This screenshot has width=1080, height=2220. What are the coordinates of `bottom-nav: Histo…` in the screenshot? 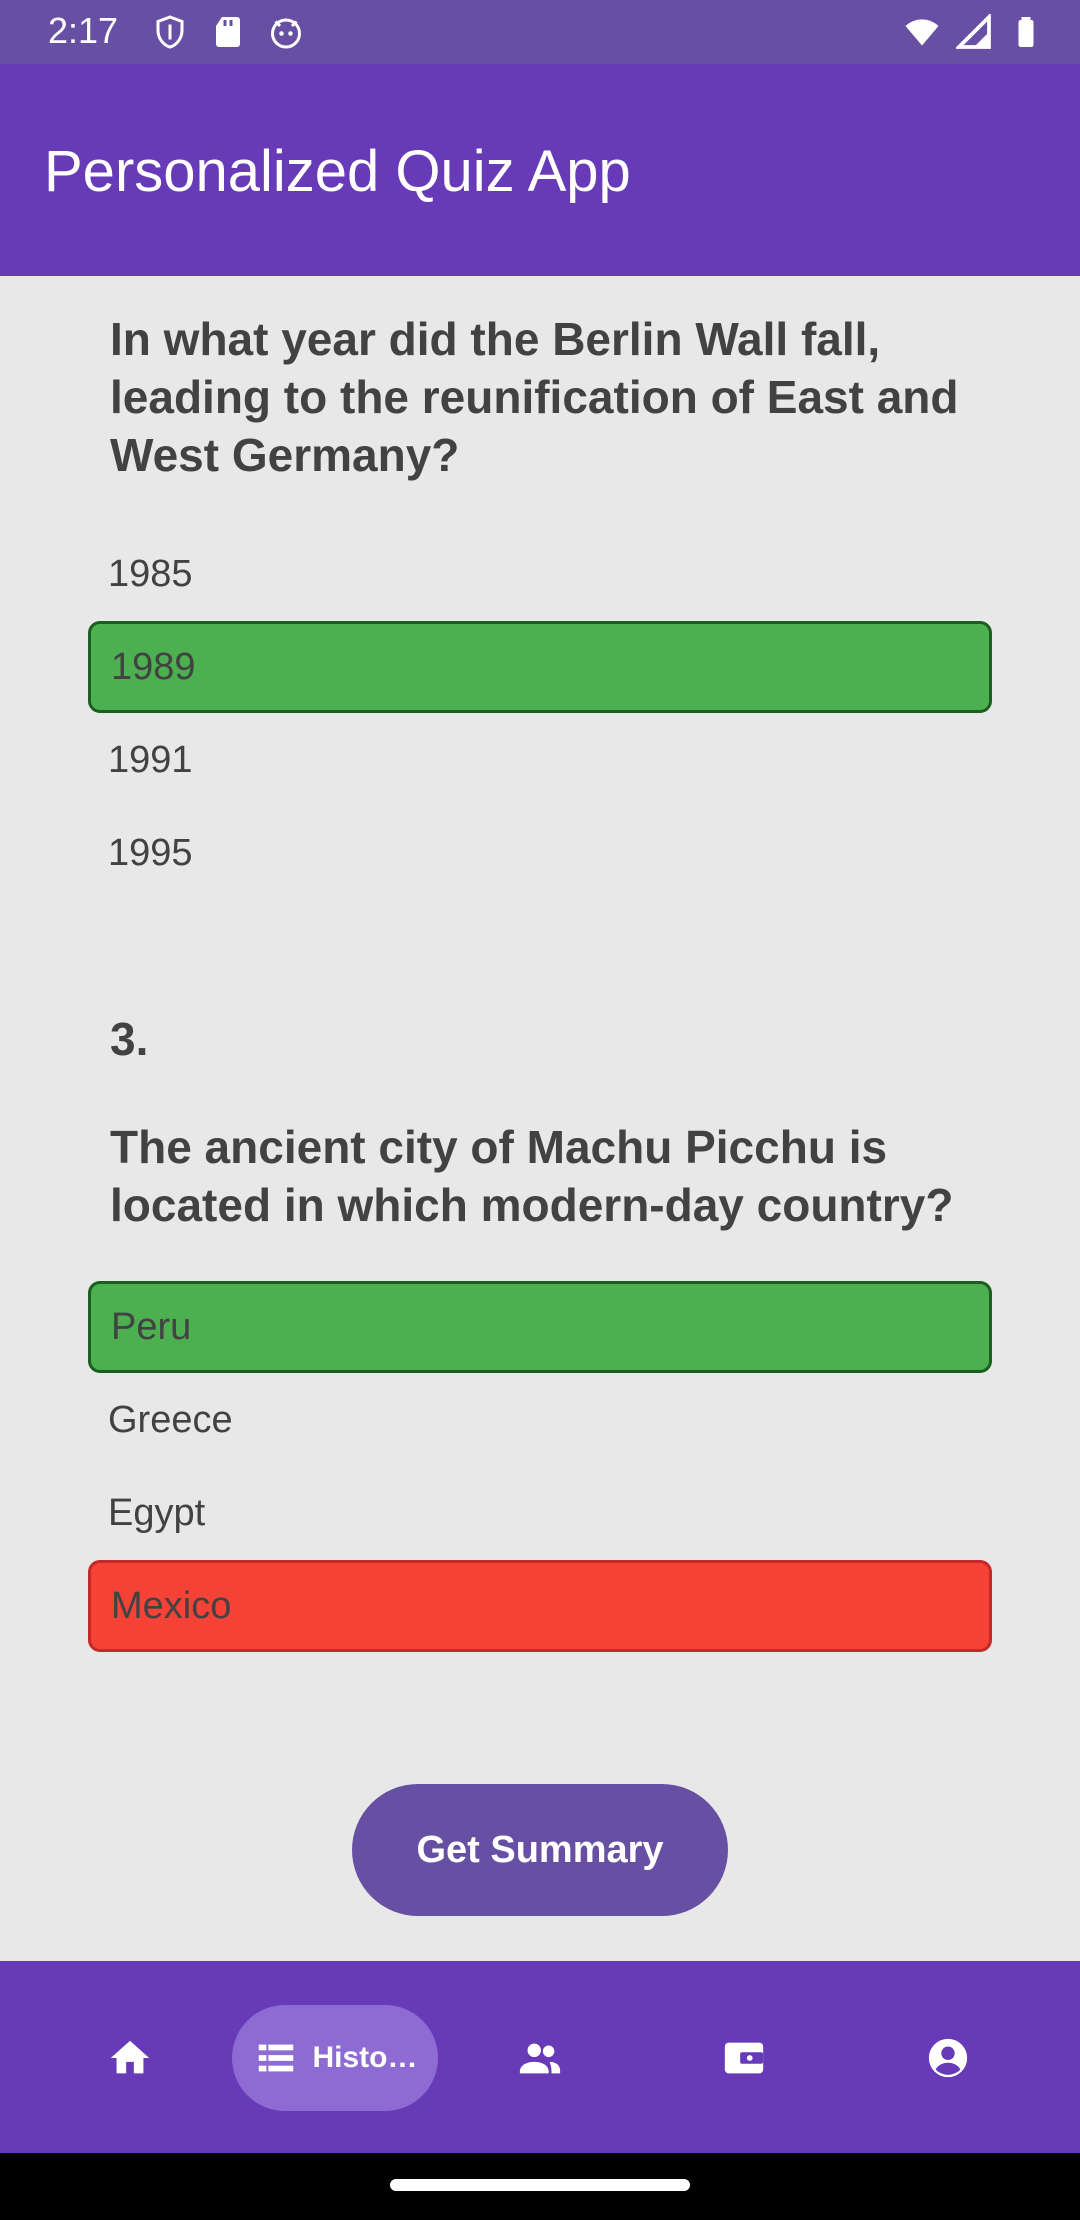 It's located at (540, 2057).